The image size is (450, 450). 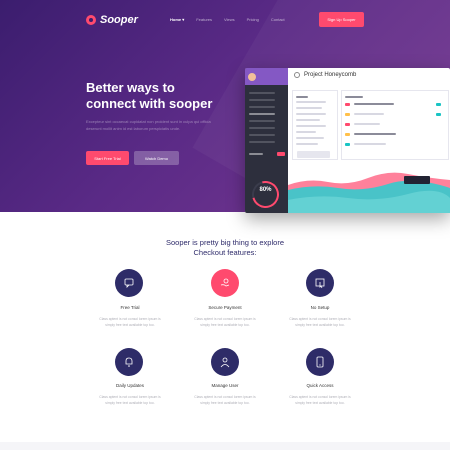 I want to click on mockup-list-panel, so click(x=315, y=125).